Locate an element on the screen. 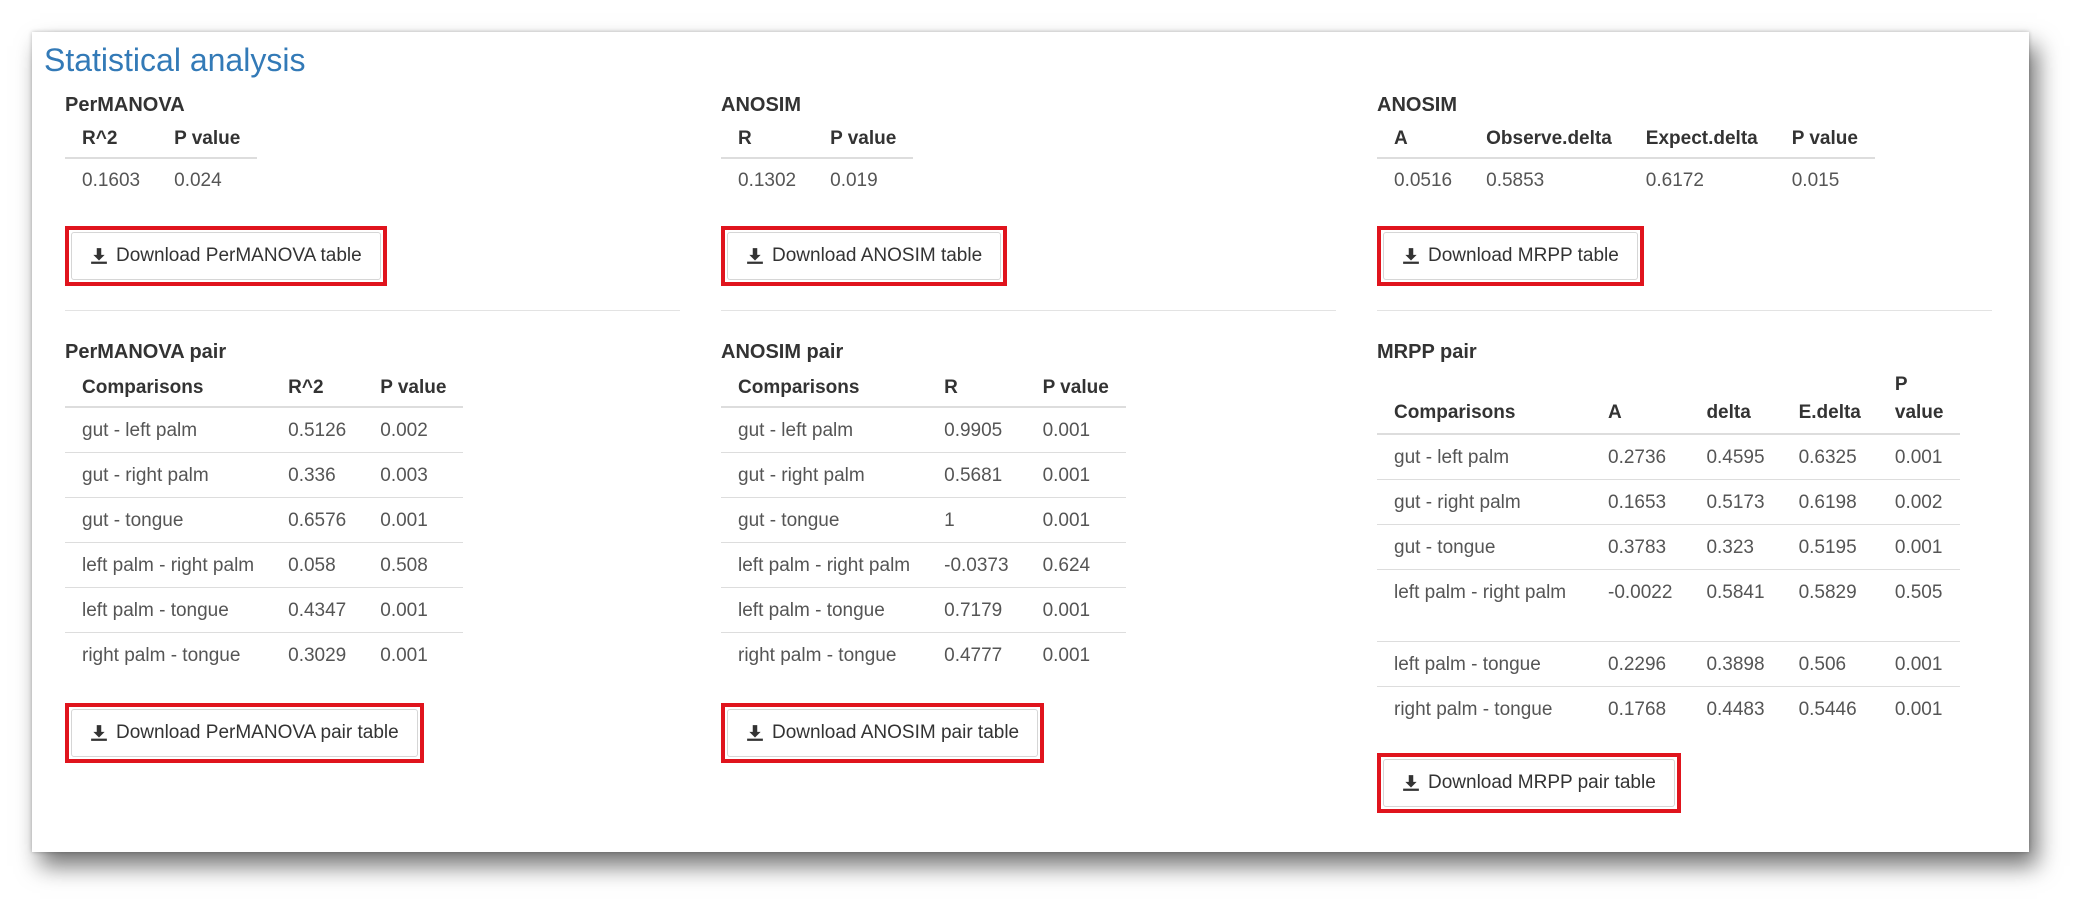 The width and height of the screenshot is (2097, 918). table-cell: gut - left palm is located at coordinates (796, 430).